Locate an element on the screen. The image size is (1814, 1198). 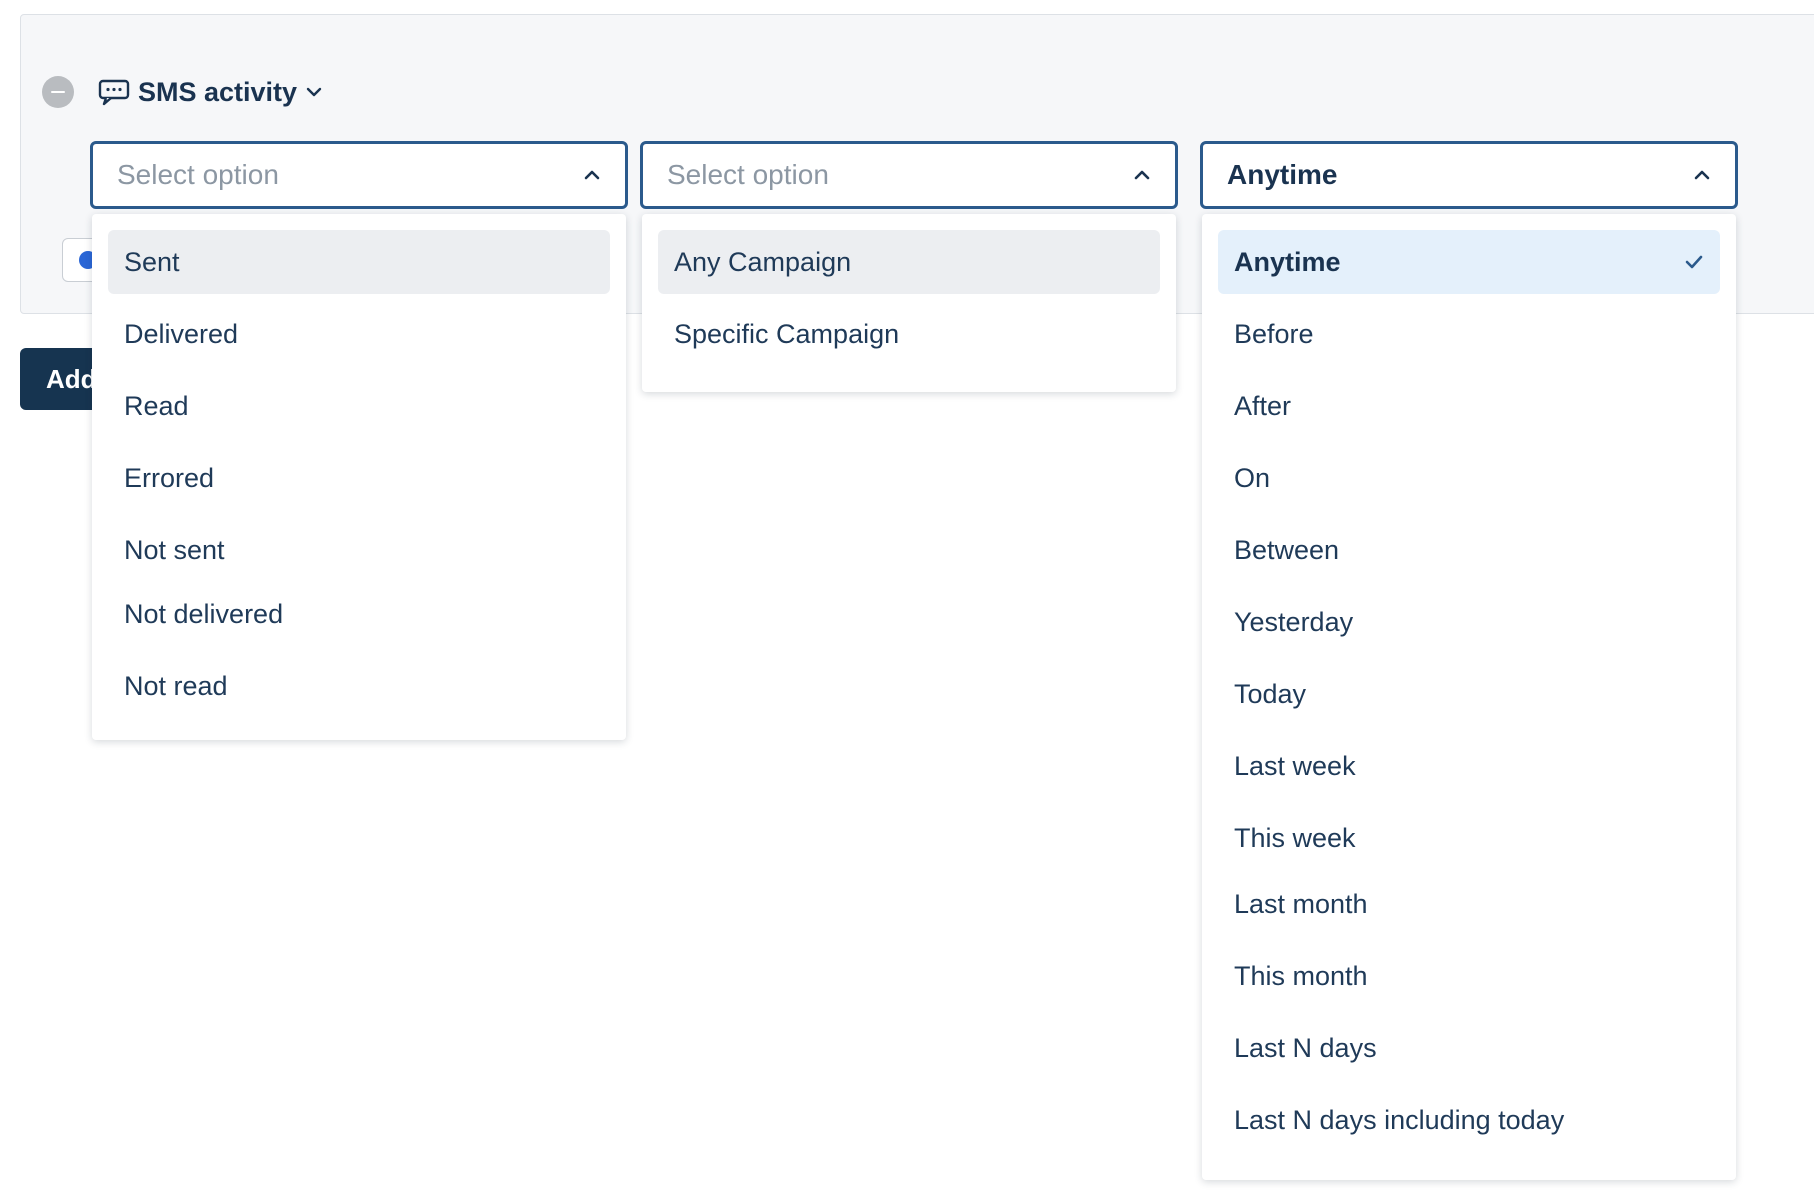
option-label: Anytime is located at coordinates (1287, 261).